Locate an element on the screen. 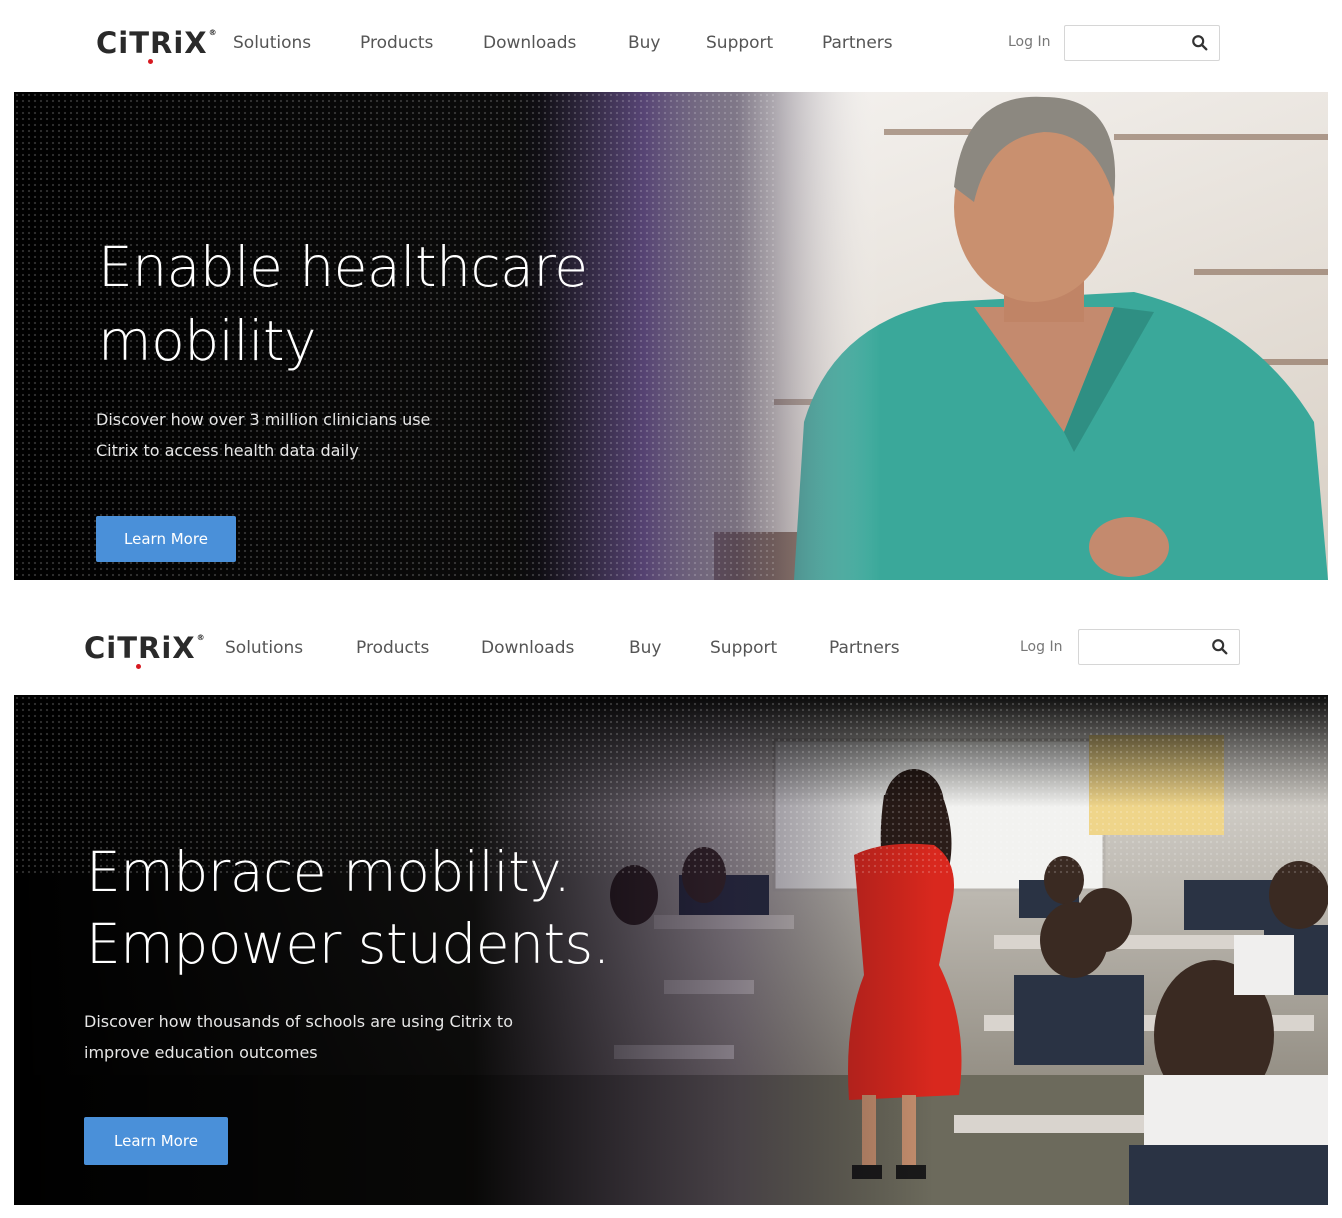  hero-title-line-2: Empower students. is located at coordinates (348, 944).